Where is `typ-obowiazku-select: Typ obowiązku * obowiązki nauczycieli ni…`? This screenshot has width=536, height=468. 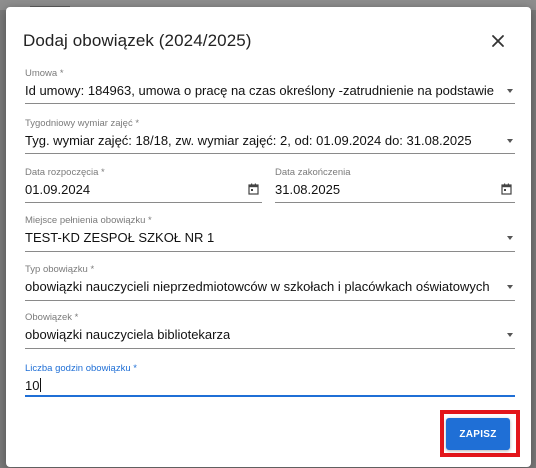
typ-obowiazku-select: Typ obowiązku * obowiązki nauczycieli ni… is located at coordinates (270, 282).